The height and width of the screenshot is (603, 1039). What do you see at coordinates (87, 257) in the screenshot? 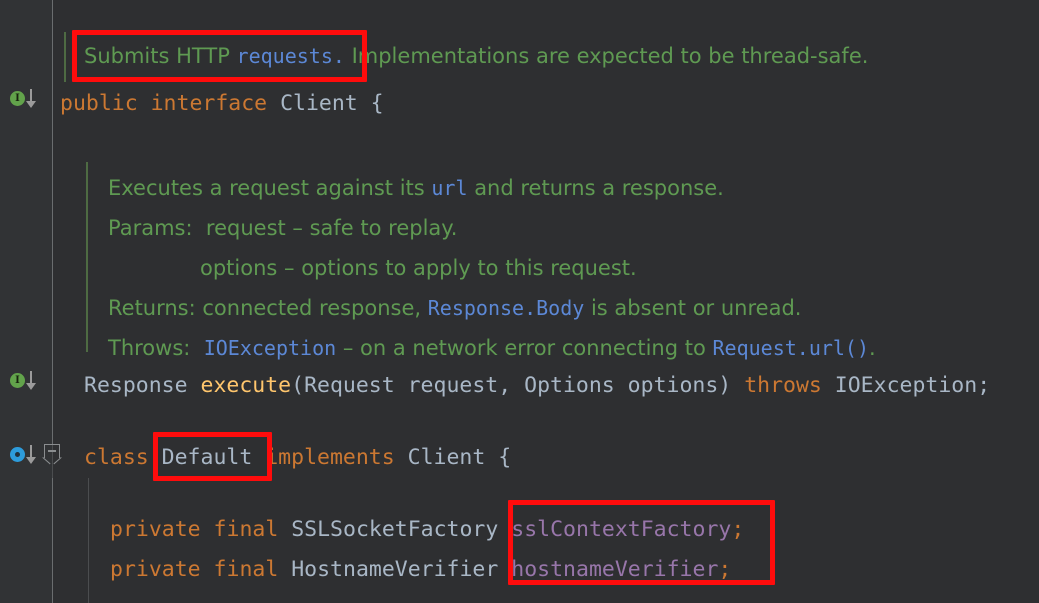
I see `javadoc-left-bar-exec` at bounding box center [87, 257].